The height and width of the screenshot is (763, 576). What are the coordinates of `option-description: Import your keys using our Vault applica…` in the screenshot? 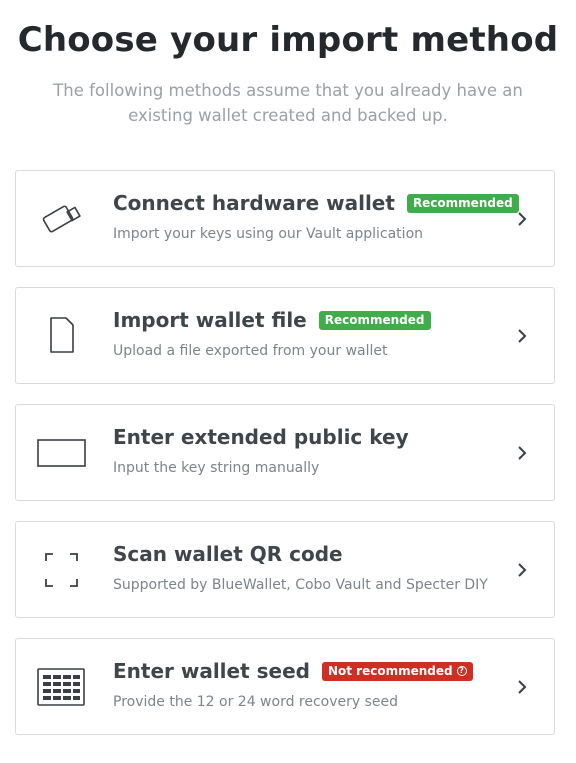 It's located at (268, 234).